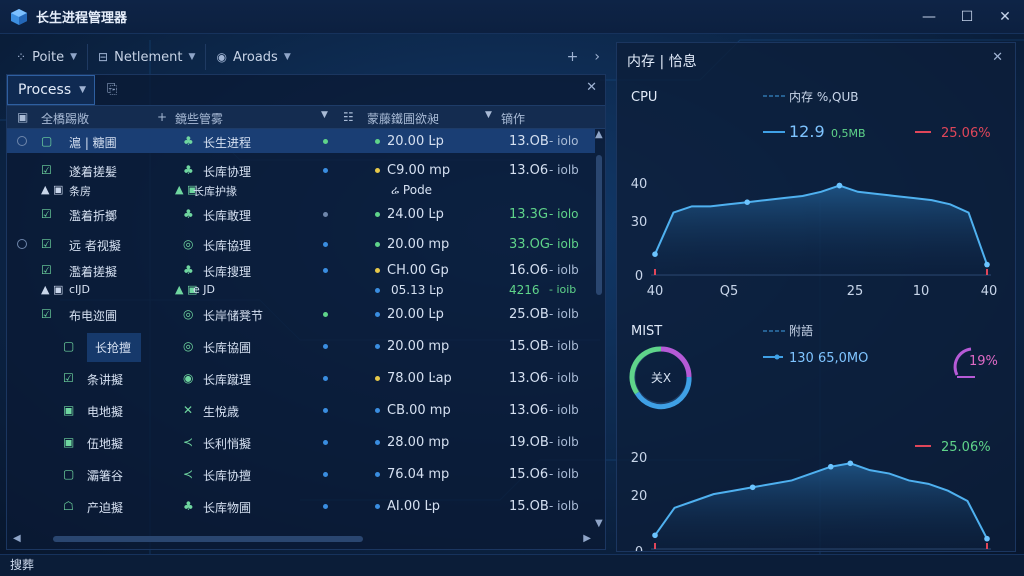 Image resolution: width=1024 pixels, height=576 pixels. Describe the element at coordinates (17, 538) in the screenshot. I see `scroll-left-icon: ◀` at that location.